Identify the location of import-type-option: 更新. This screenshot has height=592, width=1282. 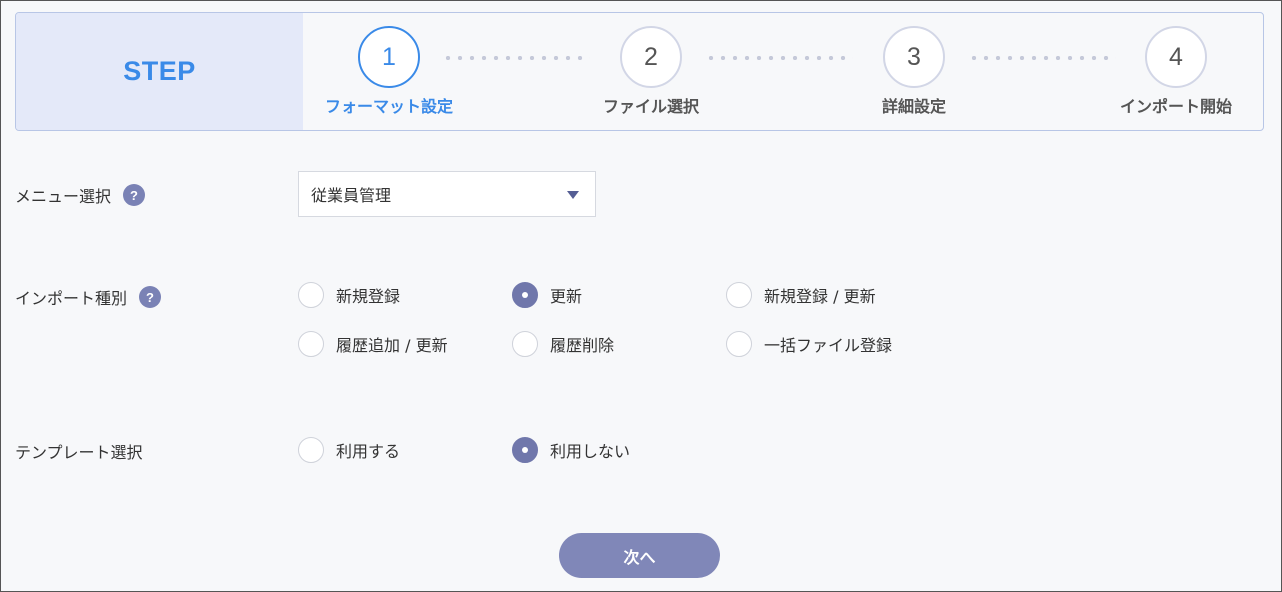
(547, 295).